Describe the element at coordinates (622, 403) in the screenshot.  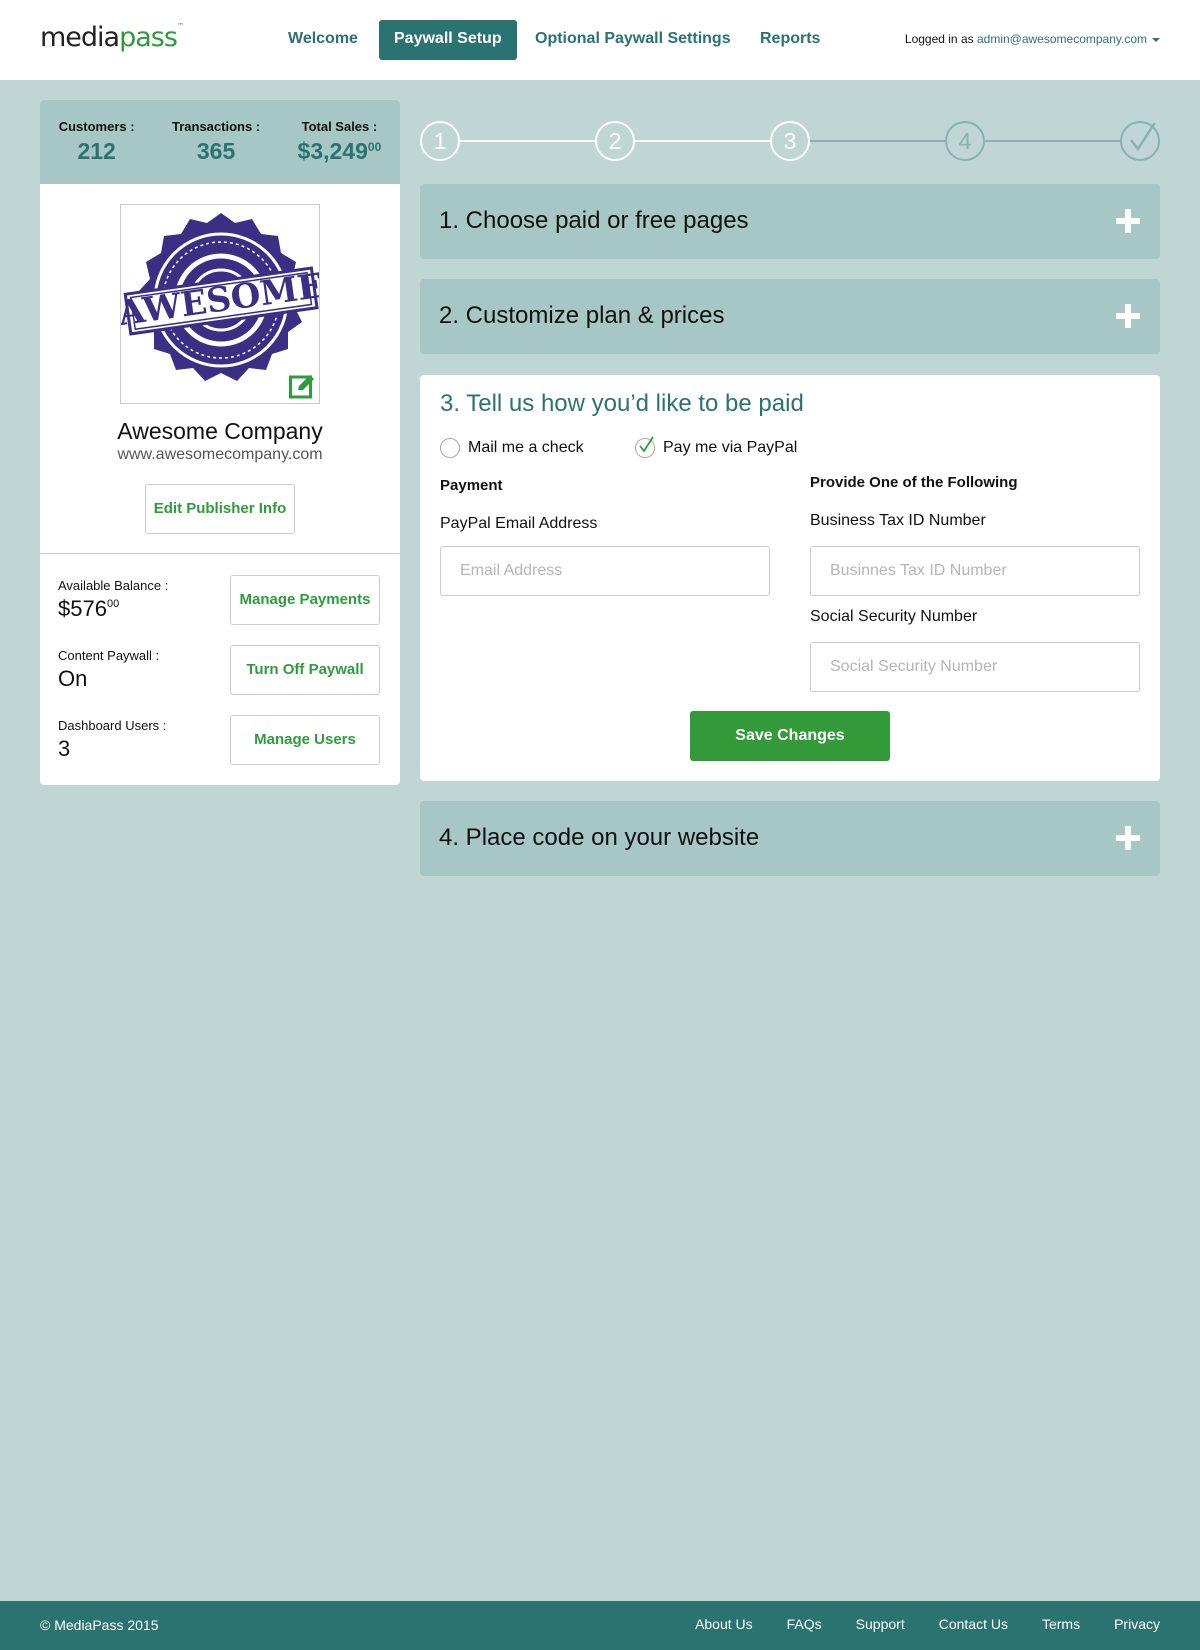
I see `payment-panel-title: 3. Tell us how you’d like to be paid` at that location.